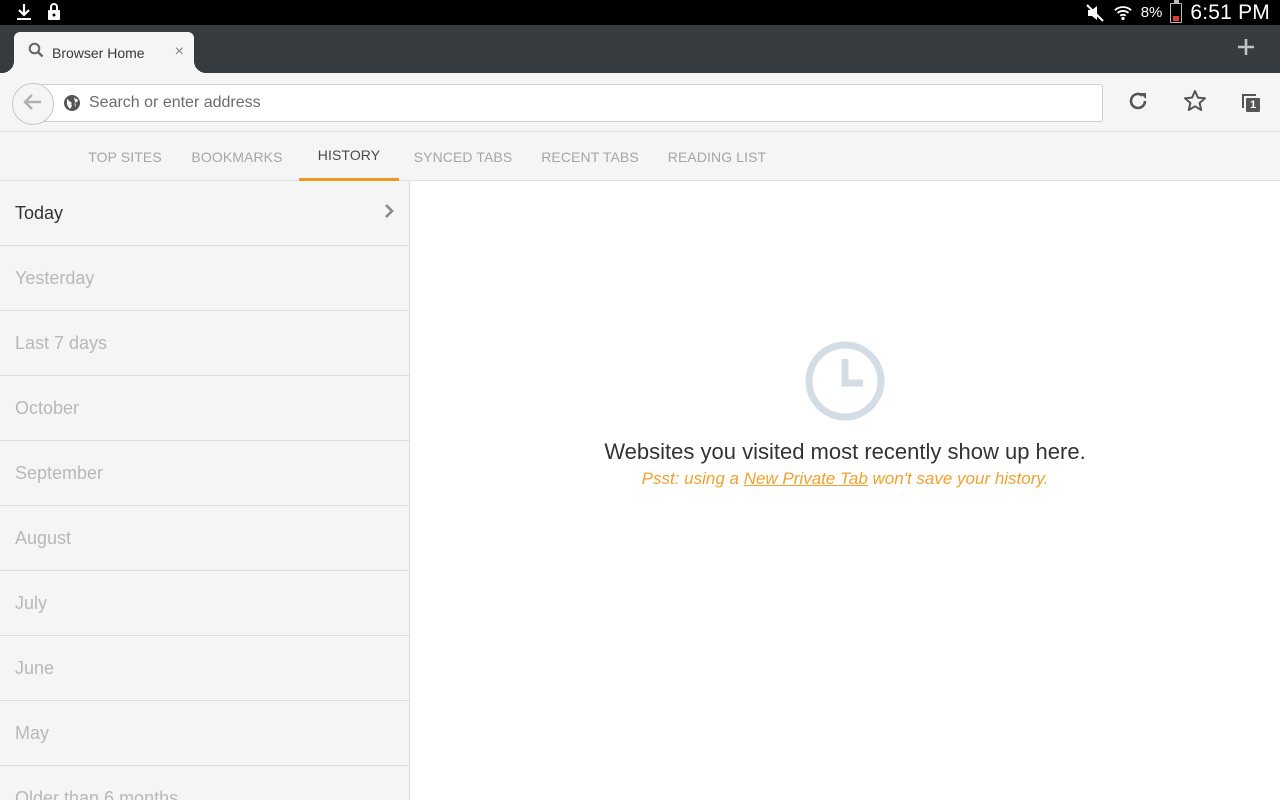 The width and height of the screenshot is (1280, 800). I want to click on download-icon, so click(24, 12).